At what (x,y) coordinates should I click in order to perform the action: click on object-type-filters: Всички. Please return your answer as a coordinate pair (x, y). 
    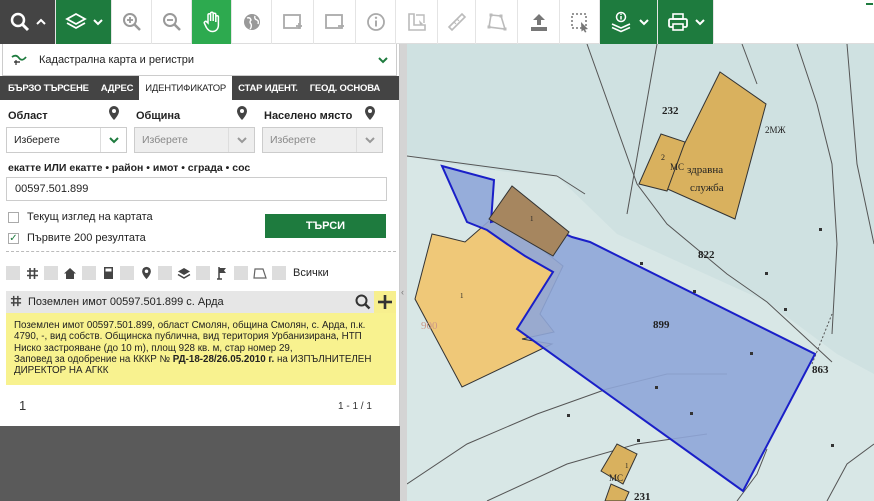
    Looking at the image, I should click on (167, 273).